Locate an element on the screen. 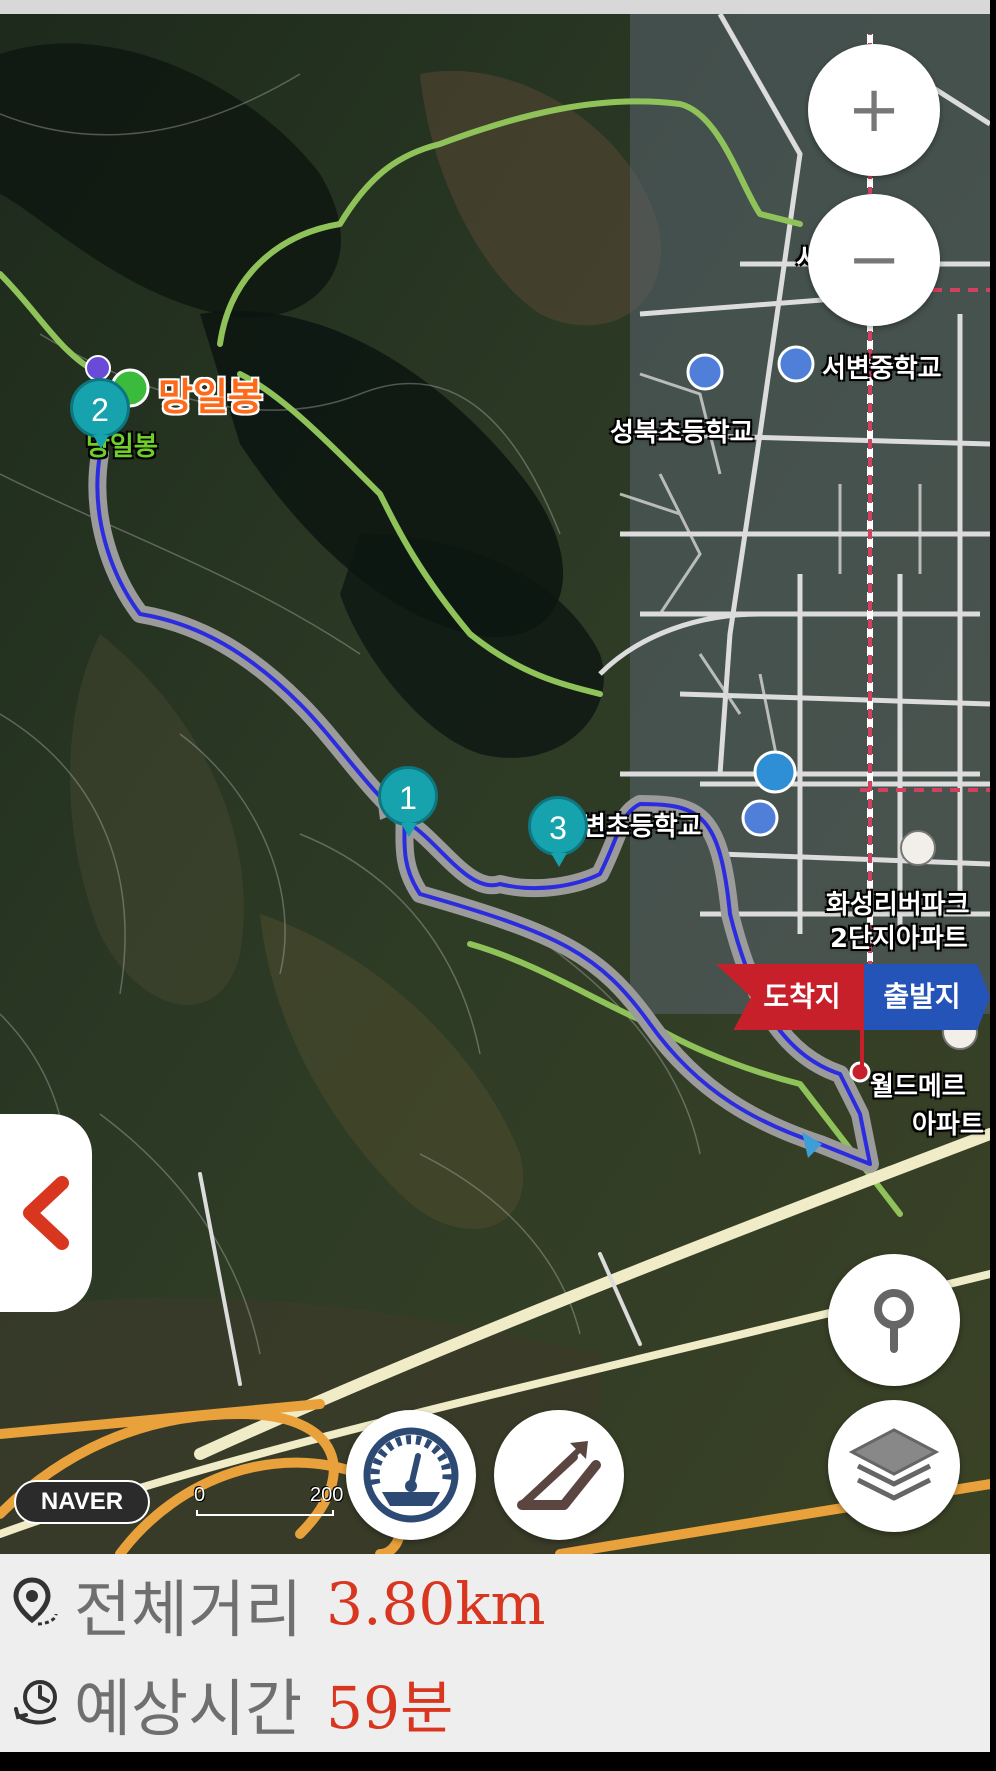 The width and height of the screenshot is (996, 1771). distance-value: 3.80km is located at coordinates (436, 1603).